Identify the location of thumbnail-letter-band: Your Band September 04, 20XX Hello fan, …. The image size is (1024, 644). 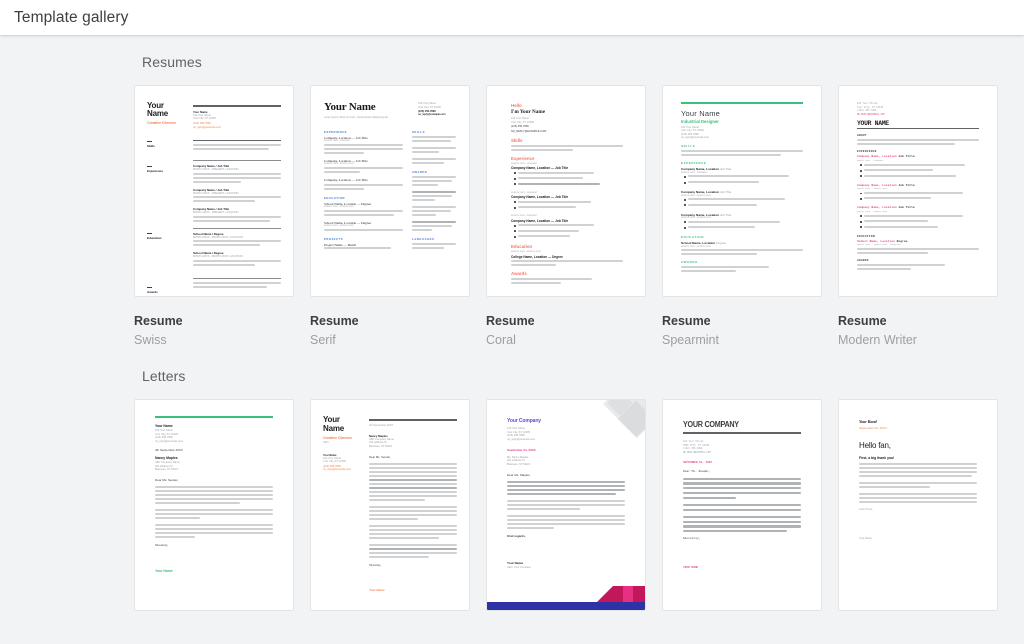
(918, 505).